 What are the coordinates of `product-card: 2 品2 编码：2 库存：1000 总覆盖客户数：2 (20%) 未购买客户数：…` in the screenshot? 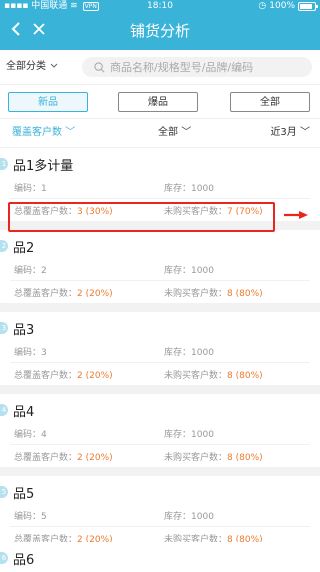 It's located at (160, 266).